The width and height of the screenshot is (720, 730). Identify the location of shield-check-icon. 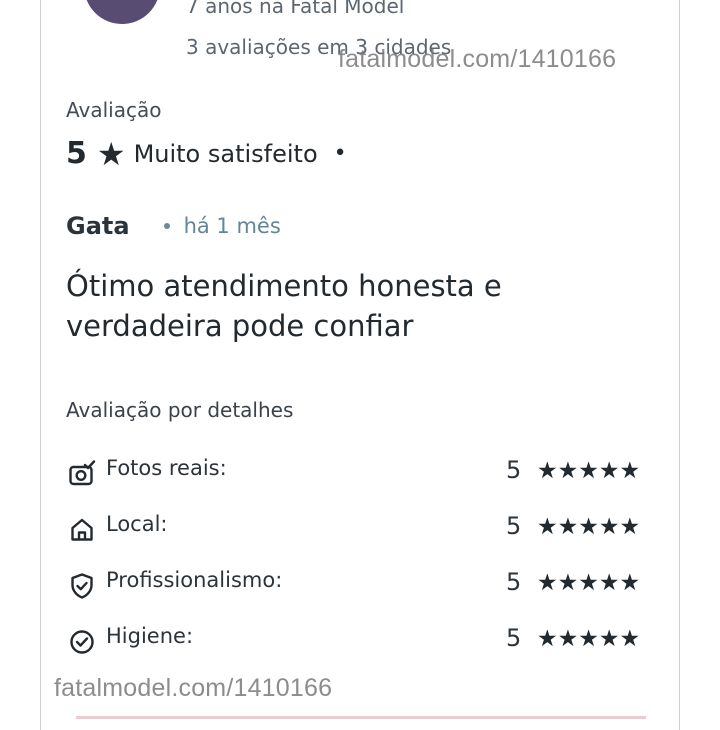
(82, 586).